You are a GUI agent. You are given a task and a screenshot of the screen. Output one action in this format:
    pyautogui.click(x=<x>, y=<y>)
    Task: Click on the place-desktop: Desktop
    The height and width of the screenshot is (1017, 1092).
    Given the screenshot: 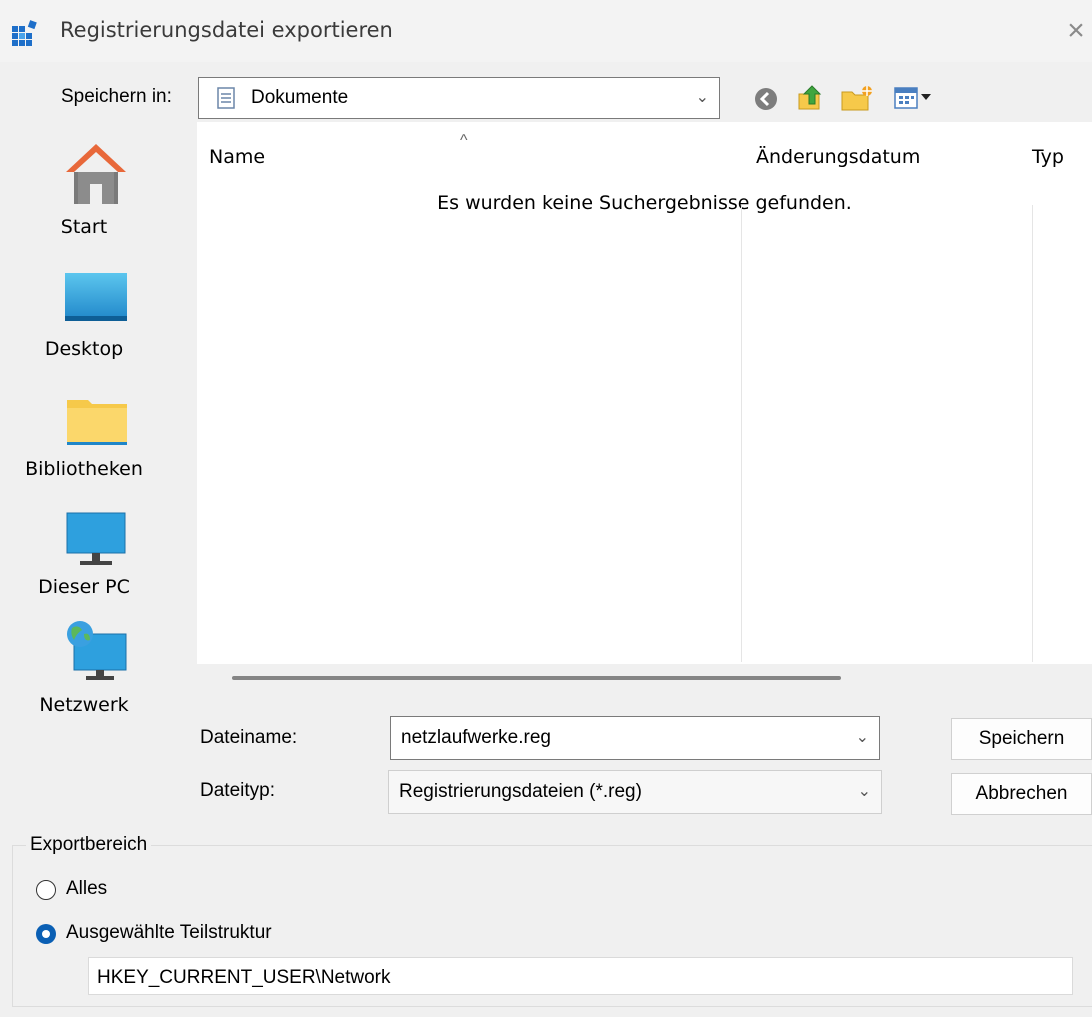 What is the action you would take?
    pyautogui.click(x=84, y=307)
    